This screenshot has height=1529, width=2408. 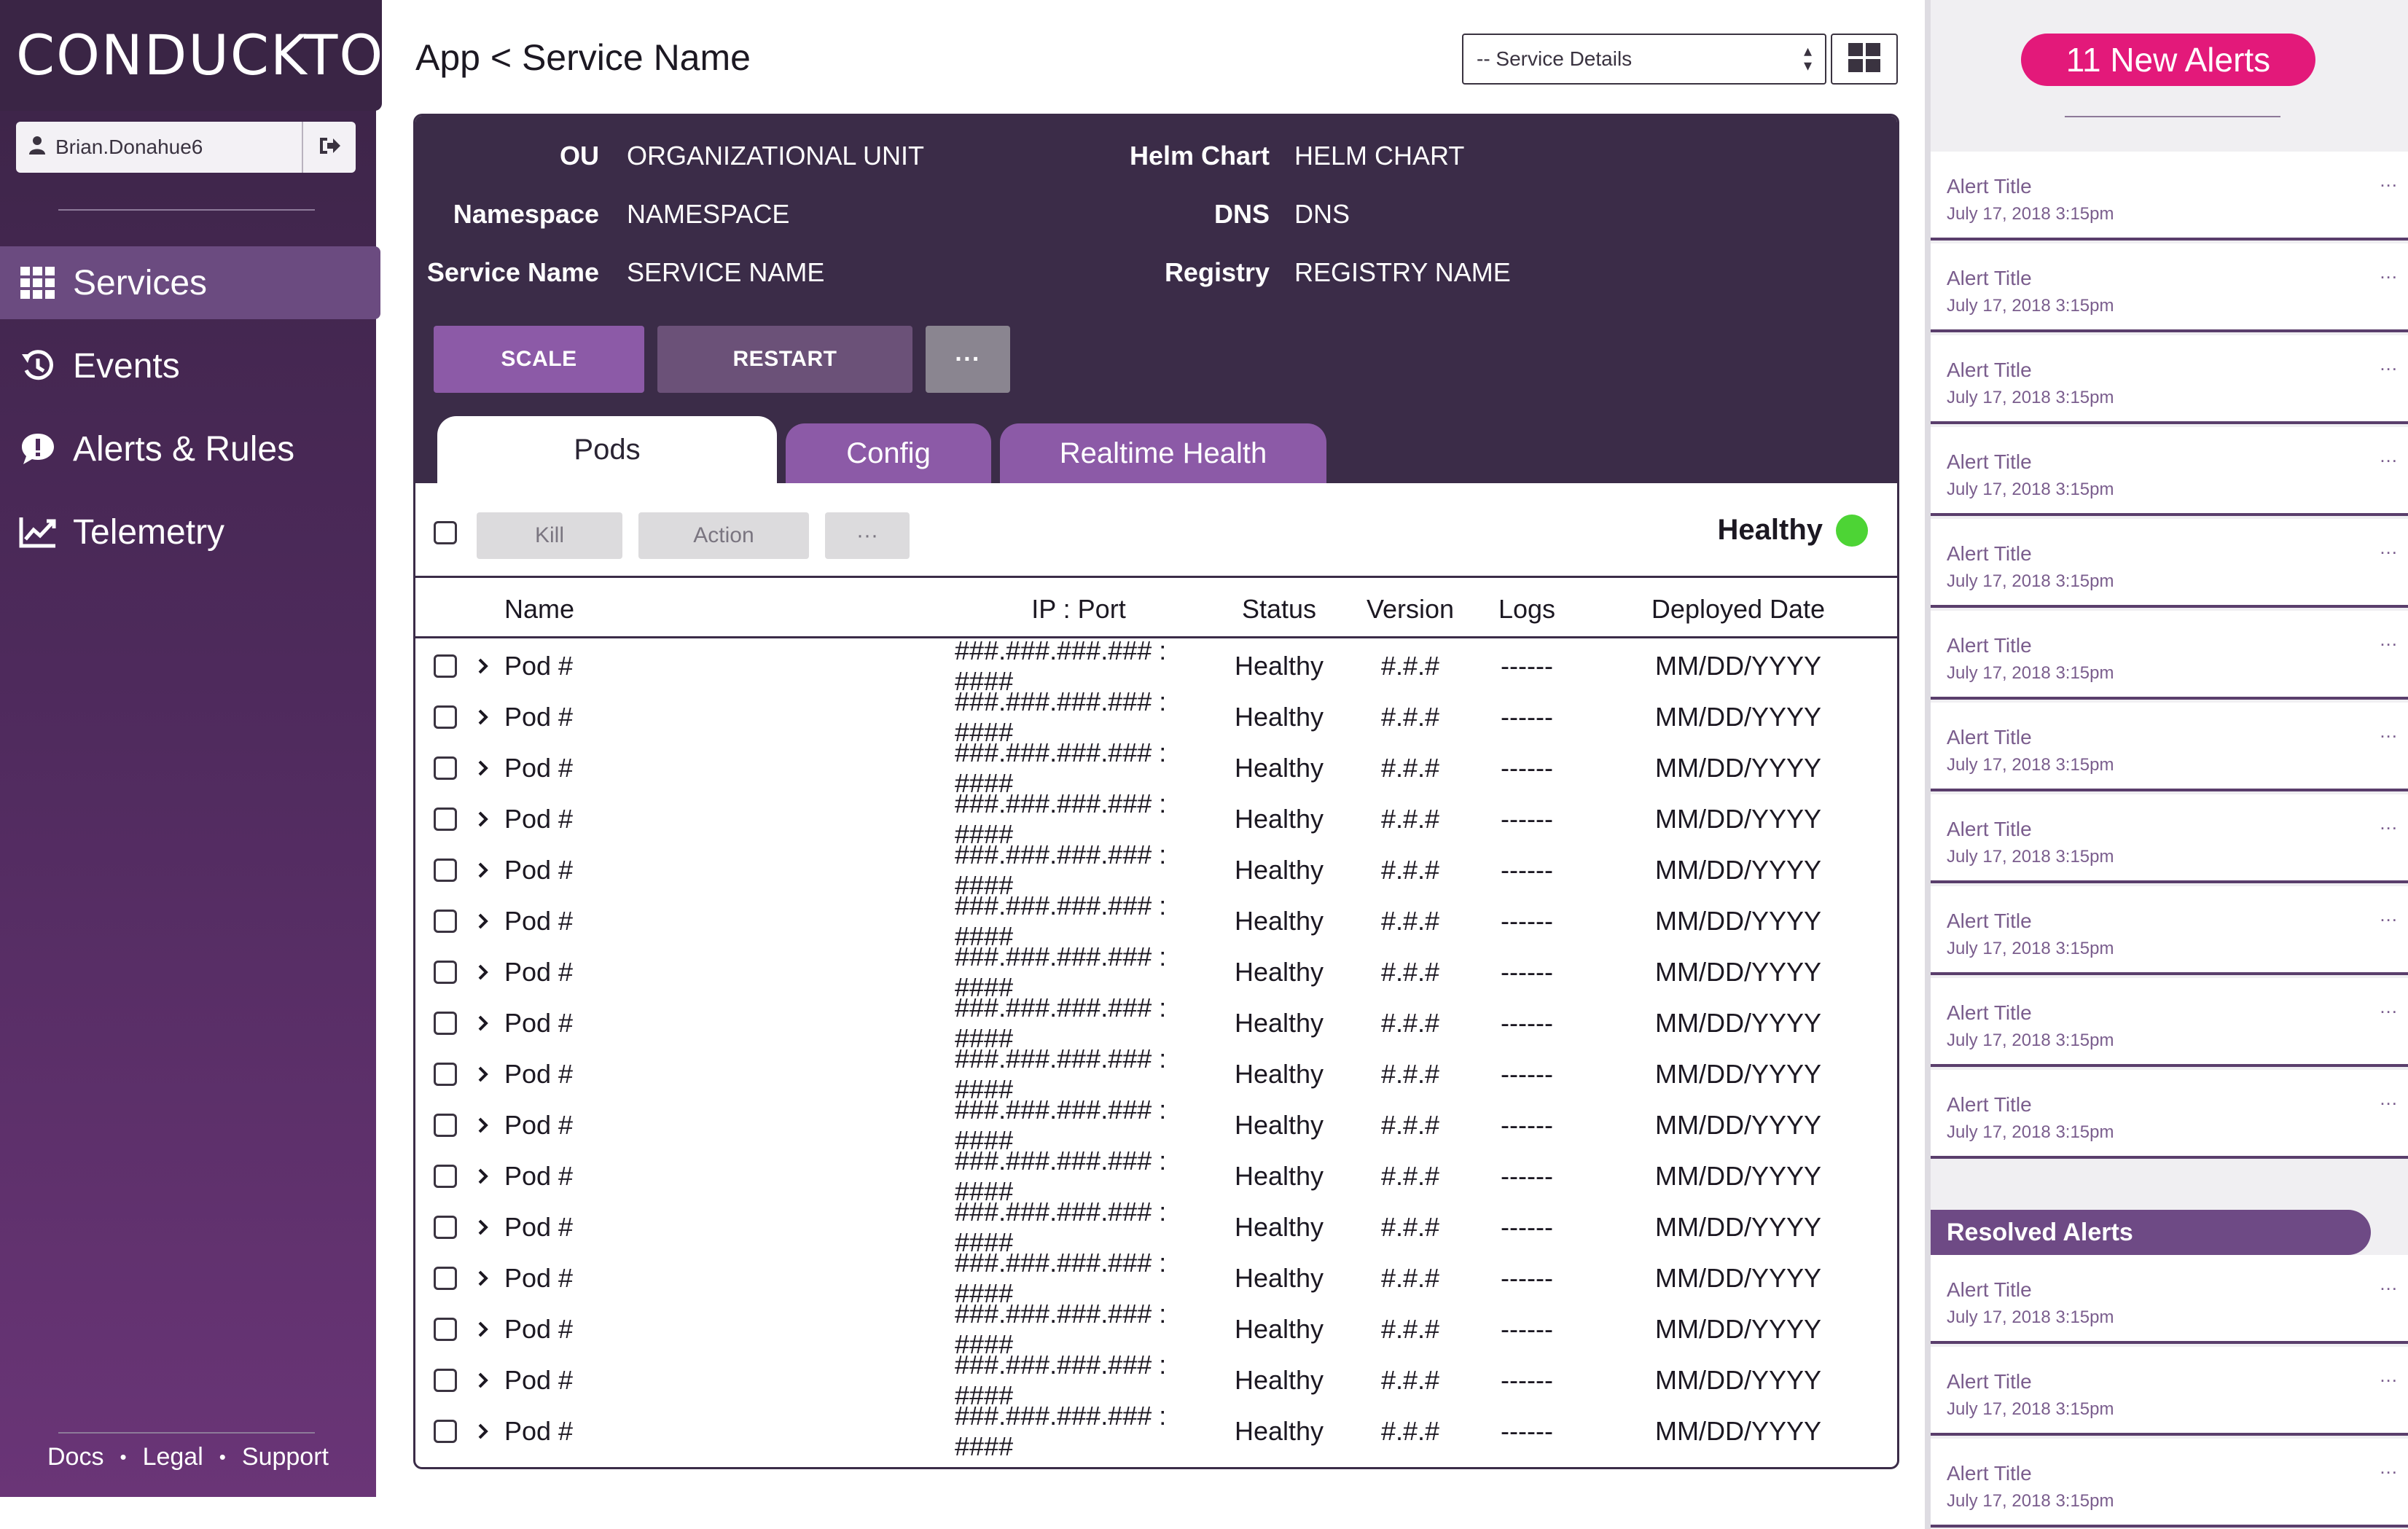 What do you see at coordinates (784, 359) in the screenshot?
I see `restart-button: RESTART` at bounding box center [784, 359].